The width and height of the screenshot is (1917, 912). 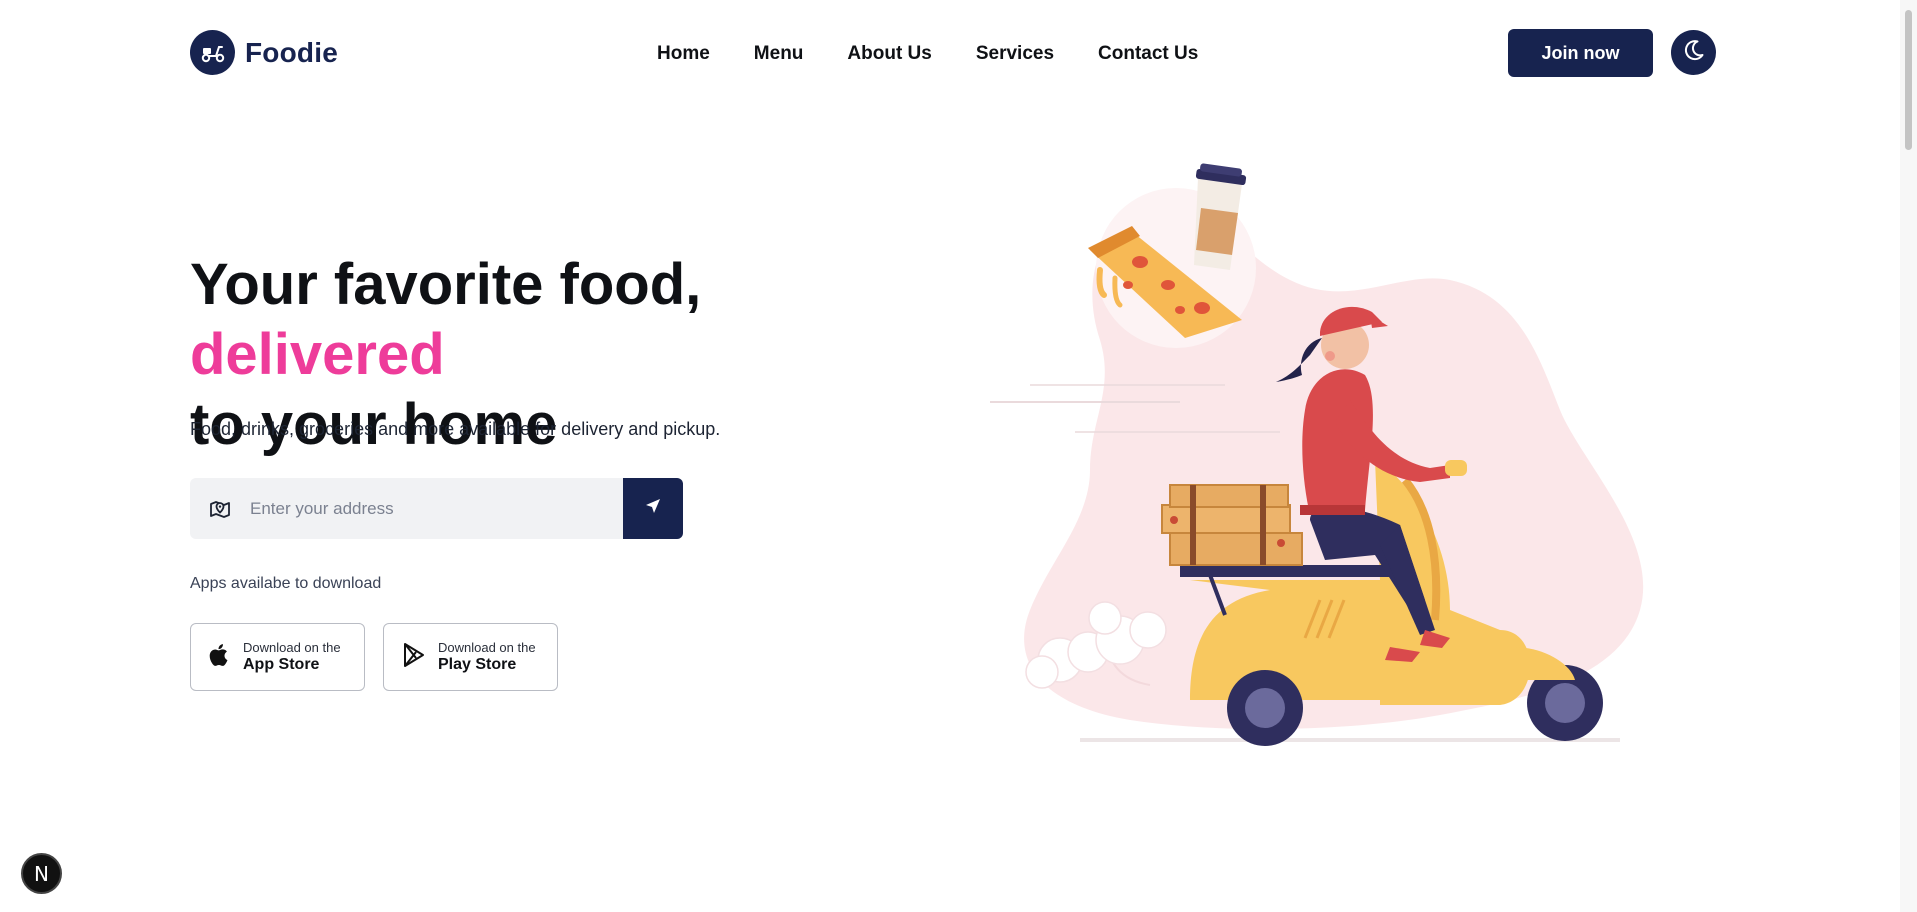 I want to click on theme-toggle-button, so click(x=1693, y=52).